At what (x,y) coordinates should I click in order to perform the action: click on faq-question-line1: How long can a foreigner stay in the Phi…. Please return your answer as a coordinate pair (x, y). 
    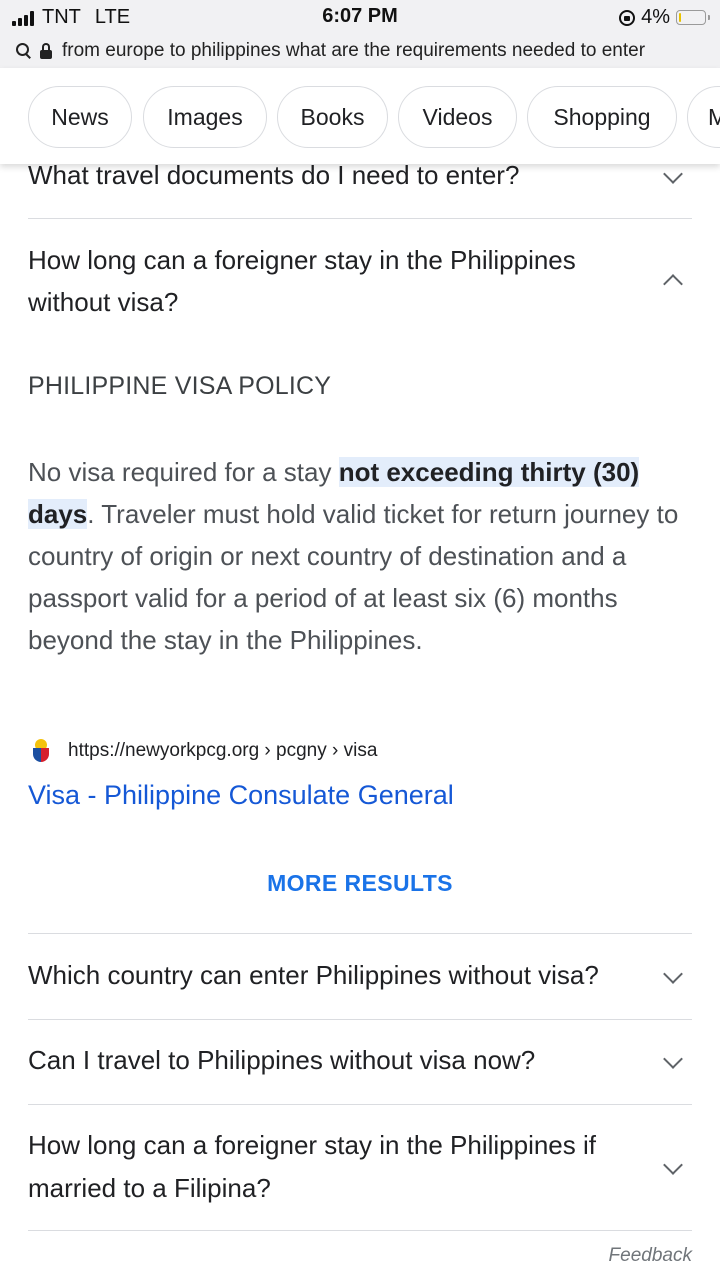
    Looking at the image, I should click on (302, 260).